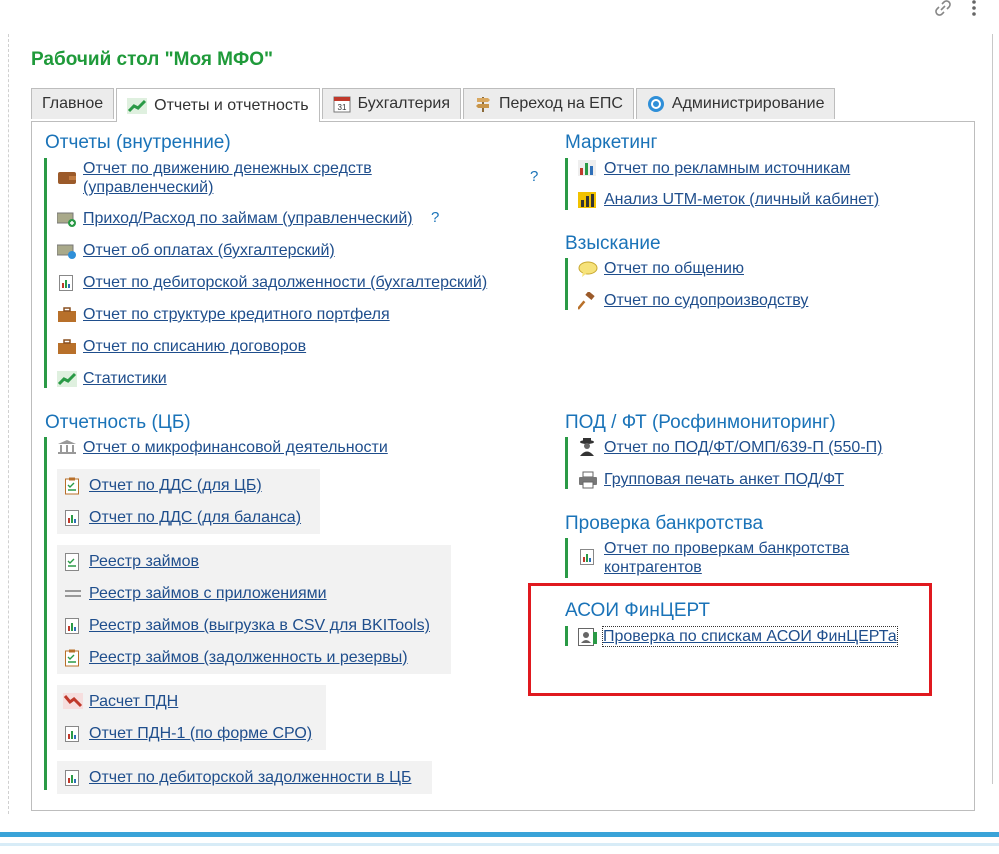  Describe the element at coordinates (730, 639) in the screenshot. I see `highlight-box` at that location.